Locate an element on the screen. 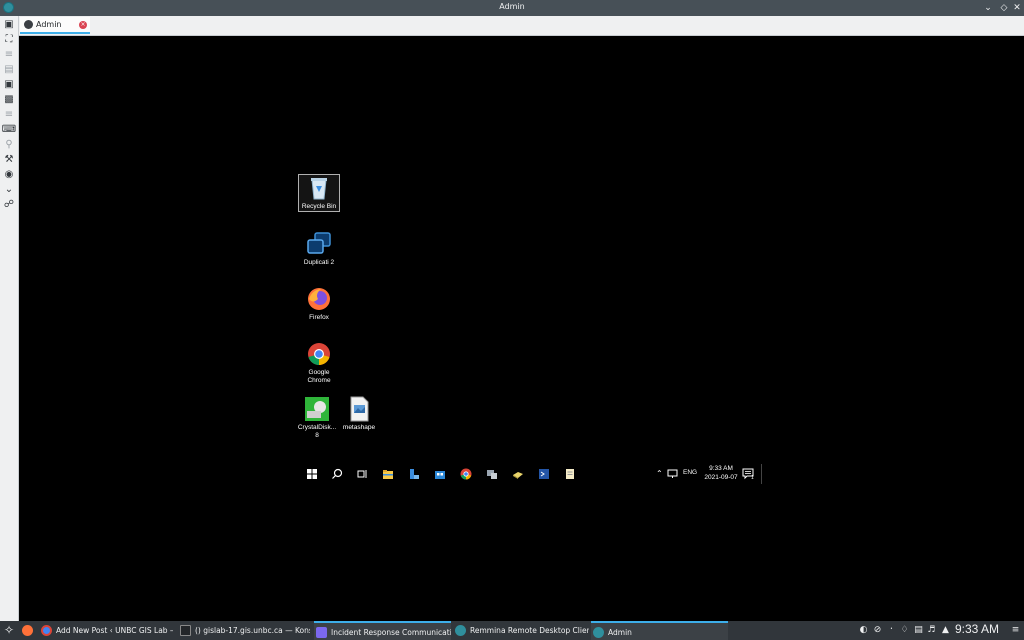 The height and width of the screenshot is (640, 1024). fullscreen-icon: ▣ is located at coordinates (9, 25).